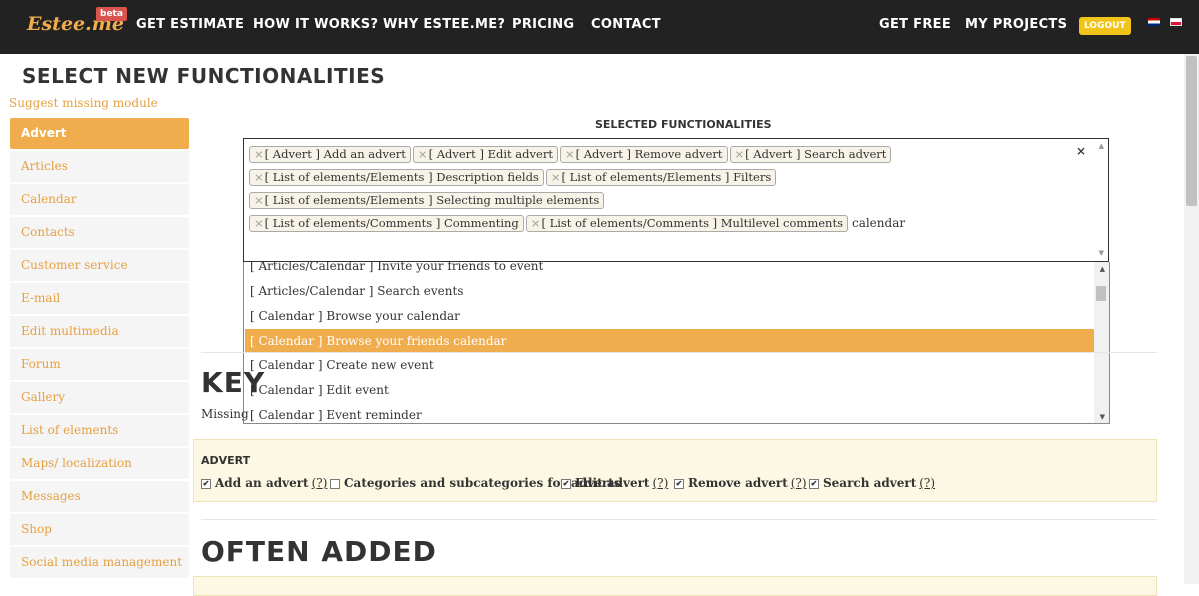  I want to click on logout-button: LOGOUT, so click(1105, 26).